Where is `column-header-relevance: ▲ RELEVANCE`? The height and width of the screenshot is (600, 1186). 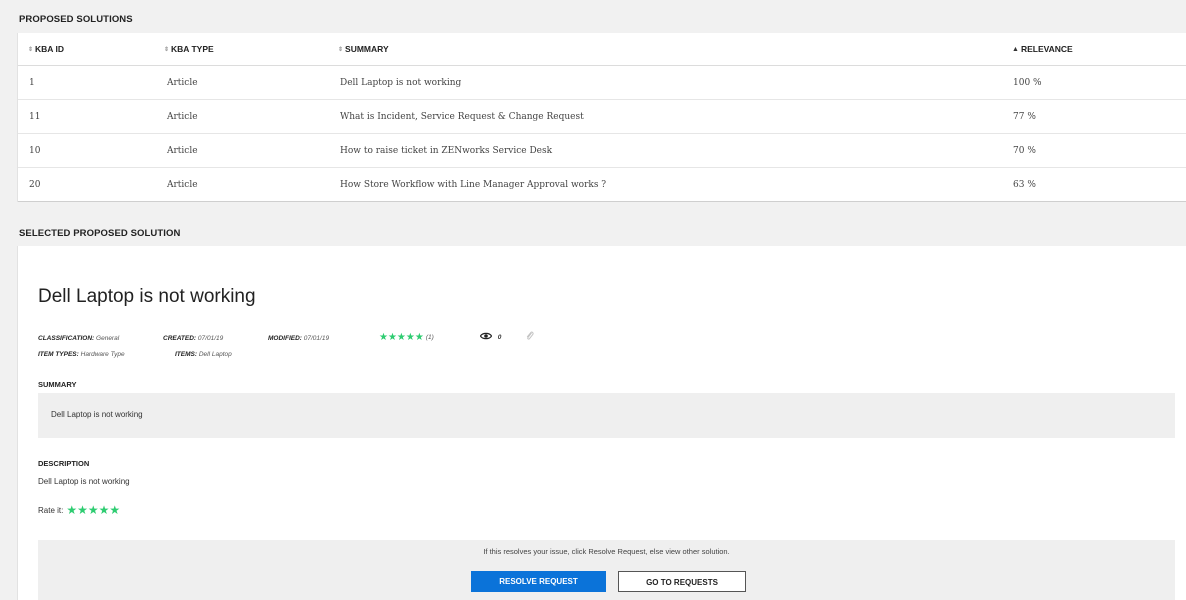
column-header-relevance: ▲ RELEVANCE is located at coordinates (1042, 49).